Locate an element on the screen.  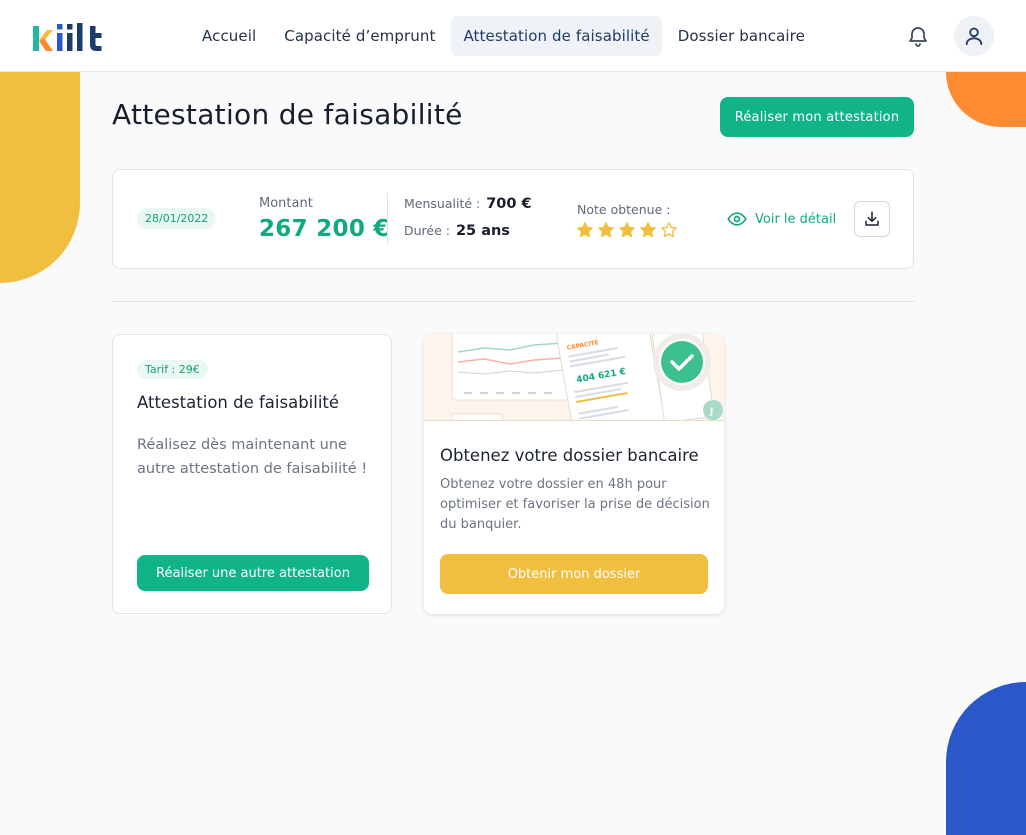
nav-item-accueil: Accueil is located at coordinates (229, 36).